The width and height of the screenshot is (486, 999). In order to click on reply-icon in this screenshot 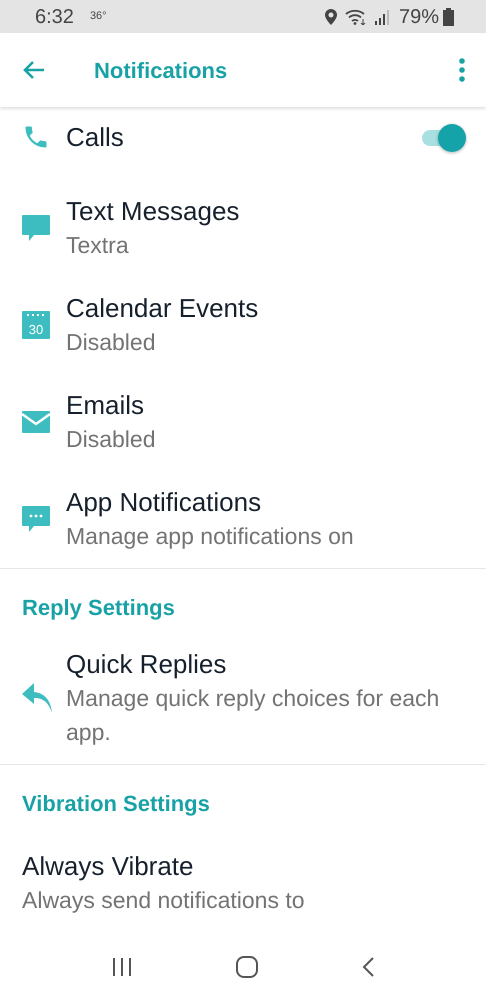, I will do `click(38, 698)`.